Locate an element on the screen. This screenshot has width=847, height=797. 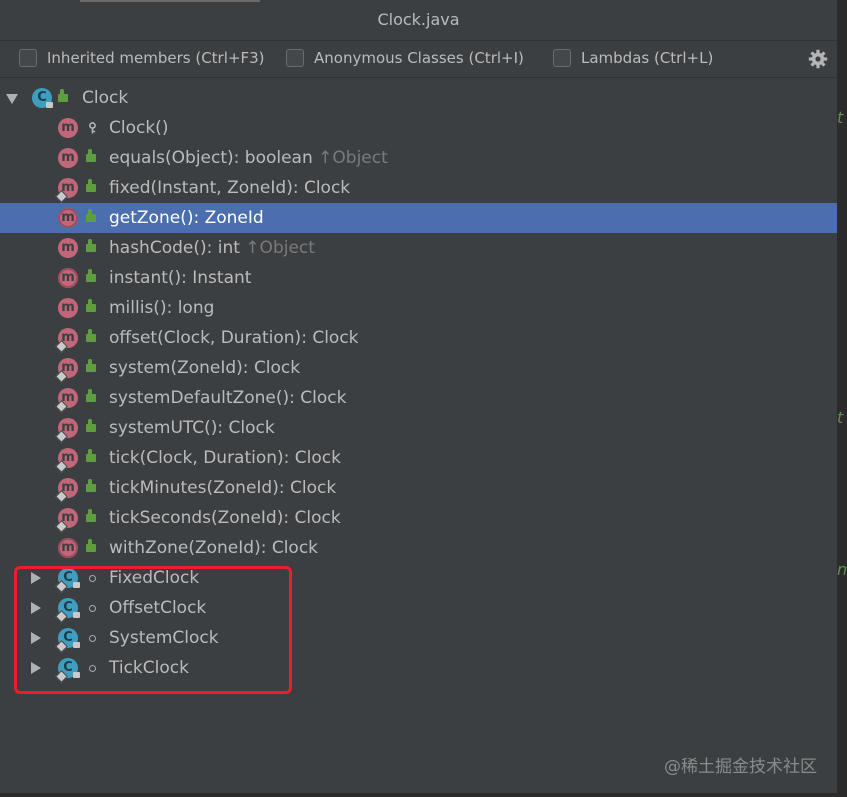
tree-member-clock-constructor: m Clock() is located at coordinates (418, 128).